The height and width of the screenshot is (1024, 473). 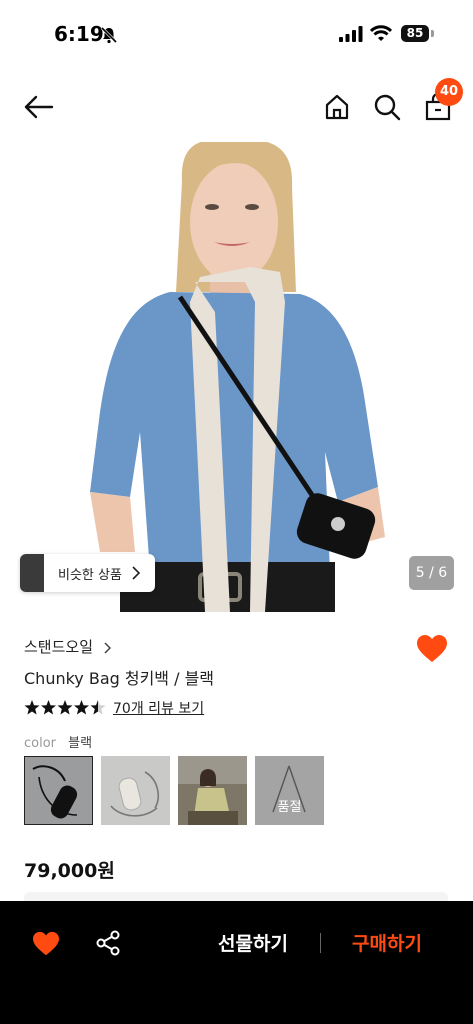 What do you see at coordinates (289, 790) in the screenshot?
I see `color-option-soldout: 품절` at bounding box center [289, 790].